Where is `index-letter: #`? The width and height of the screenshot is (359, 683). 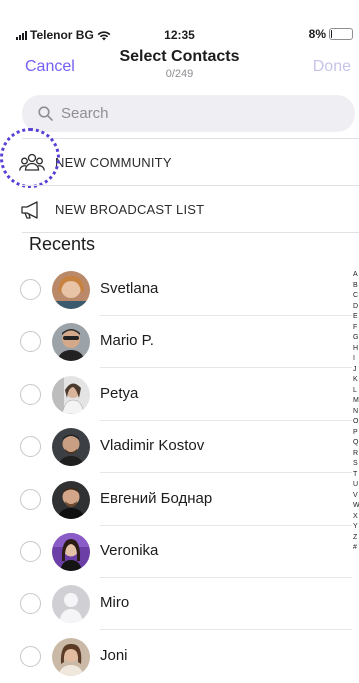
index-letter: # is located at coordinates (356, 548).